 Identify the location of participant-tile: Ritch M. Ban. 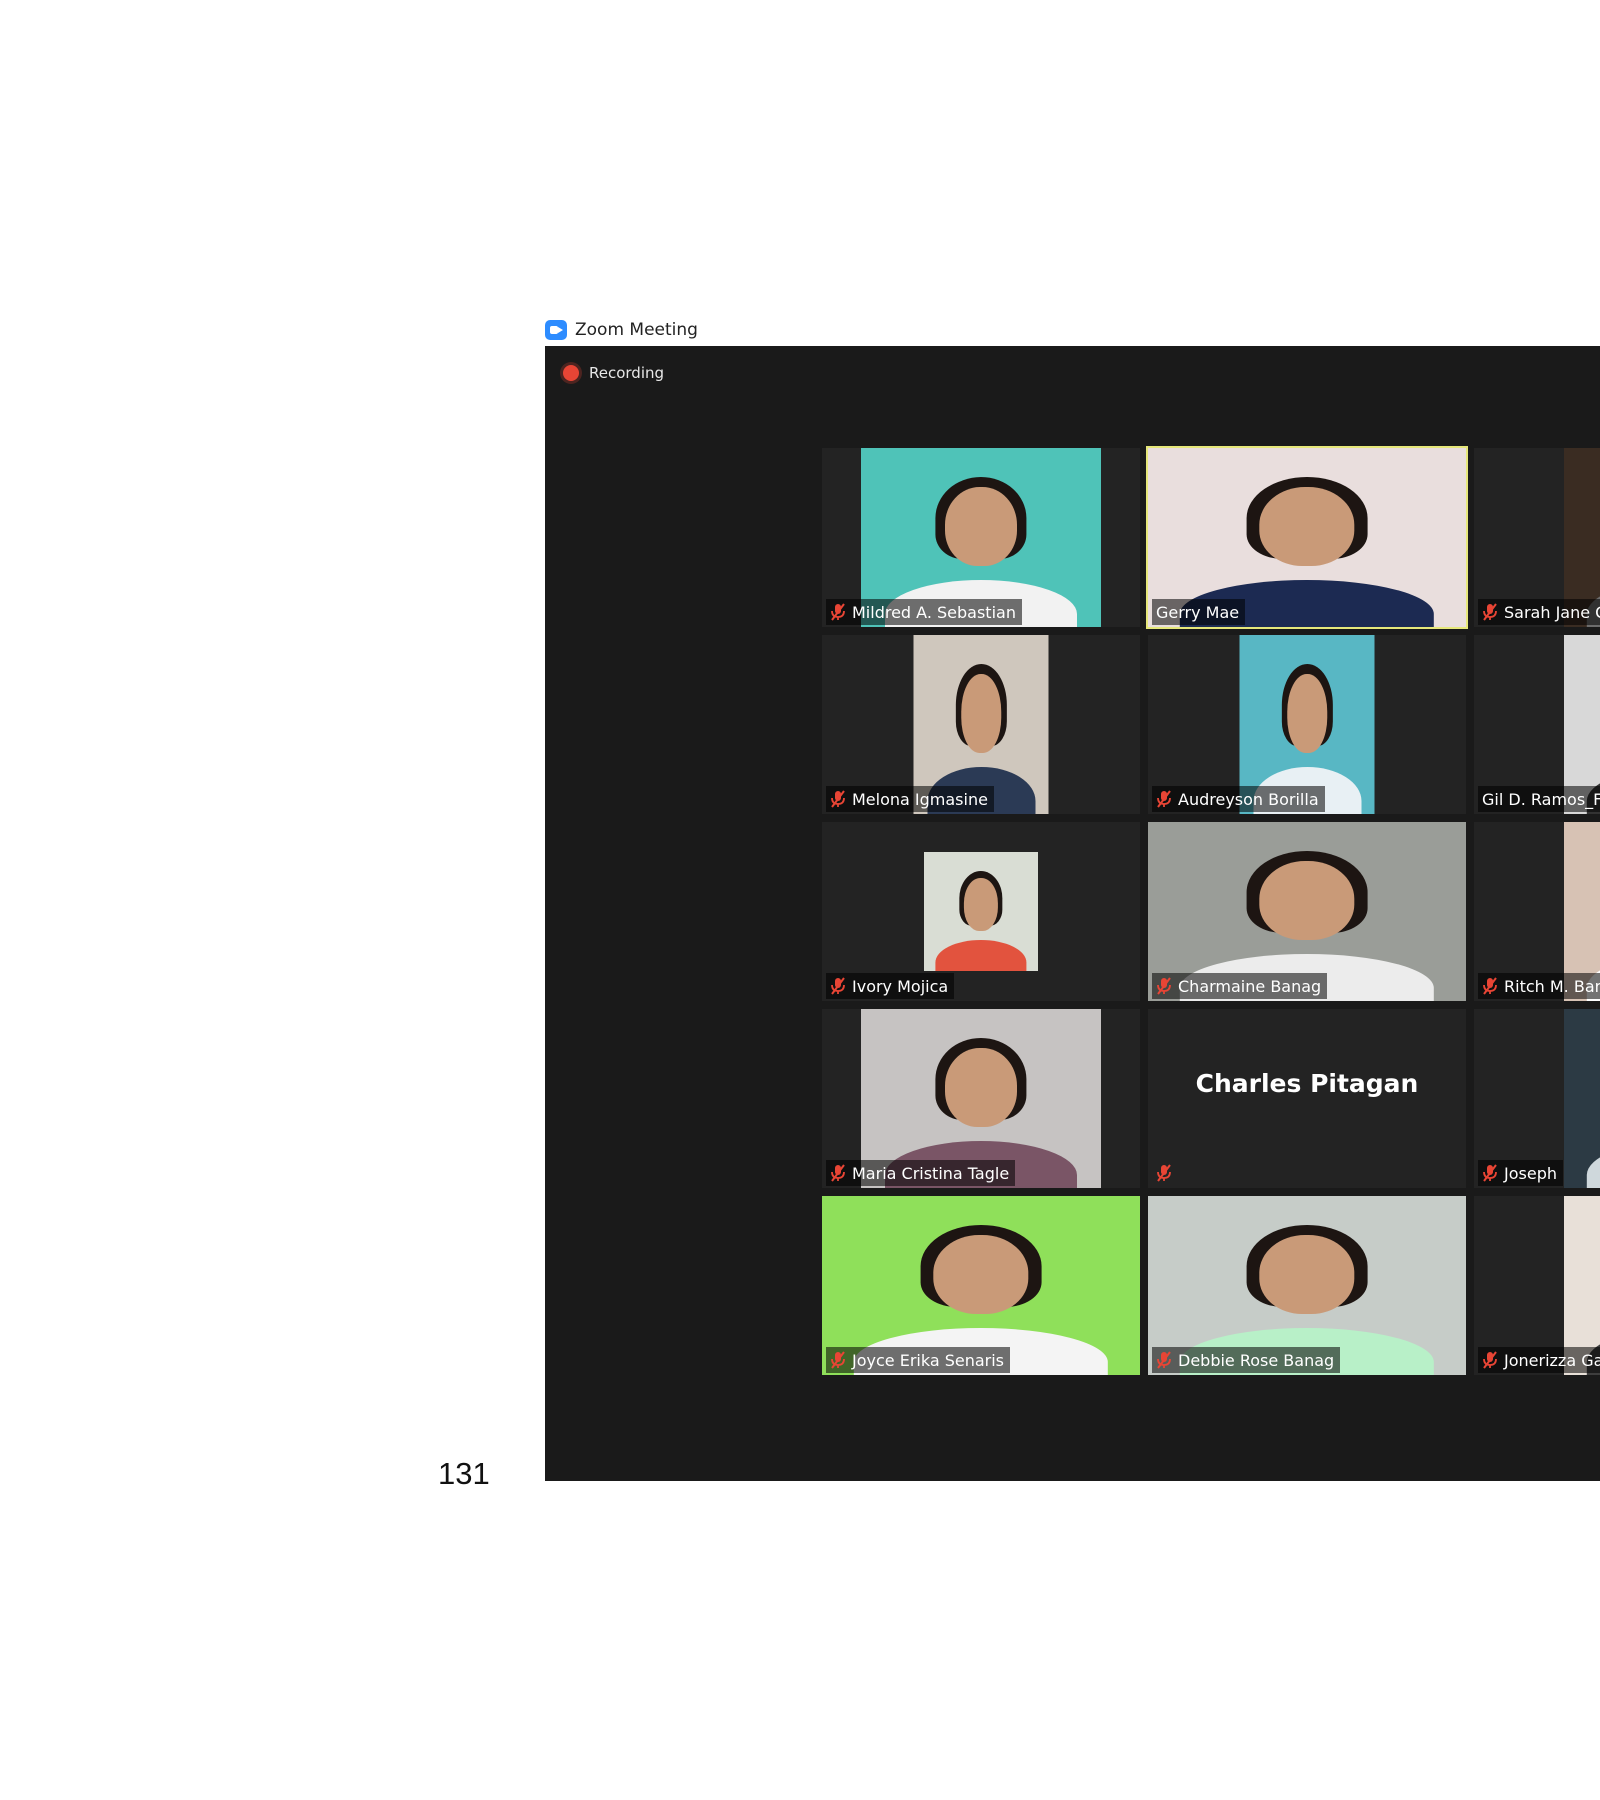
(1537, 911).